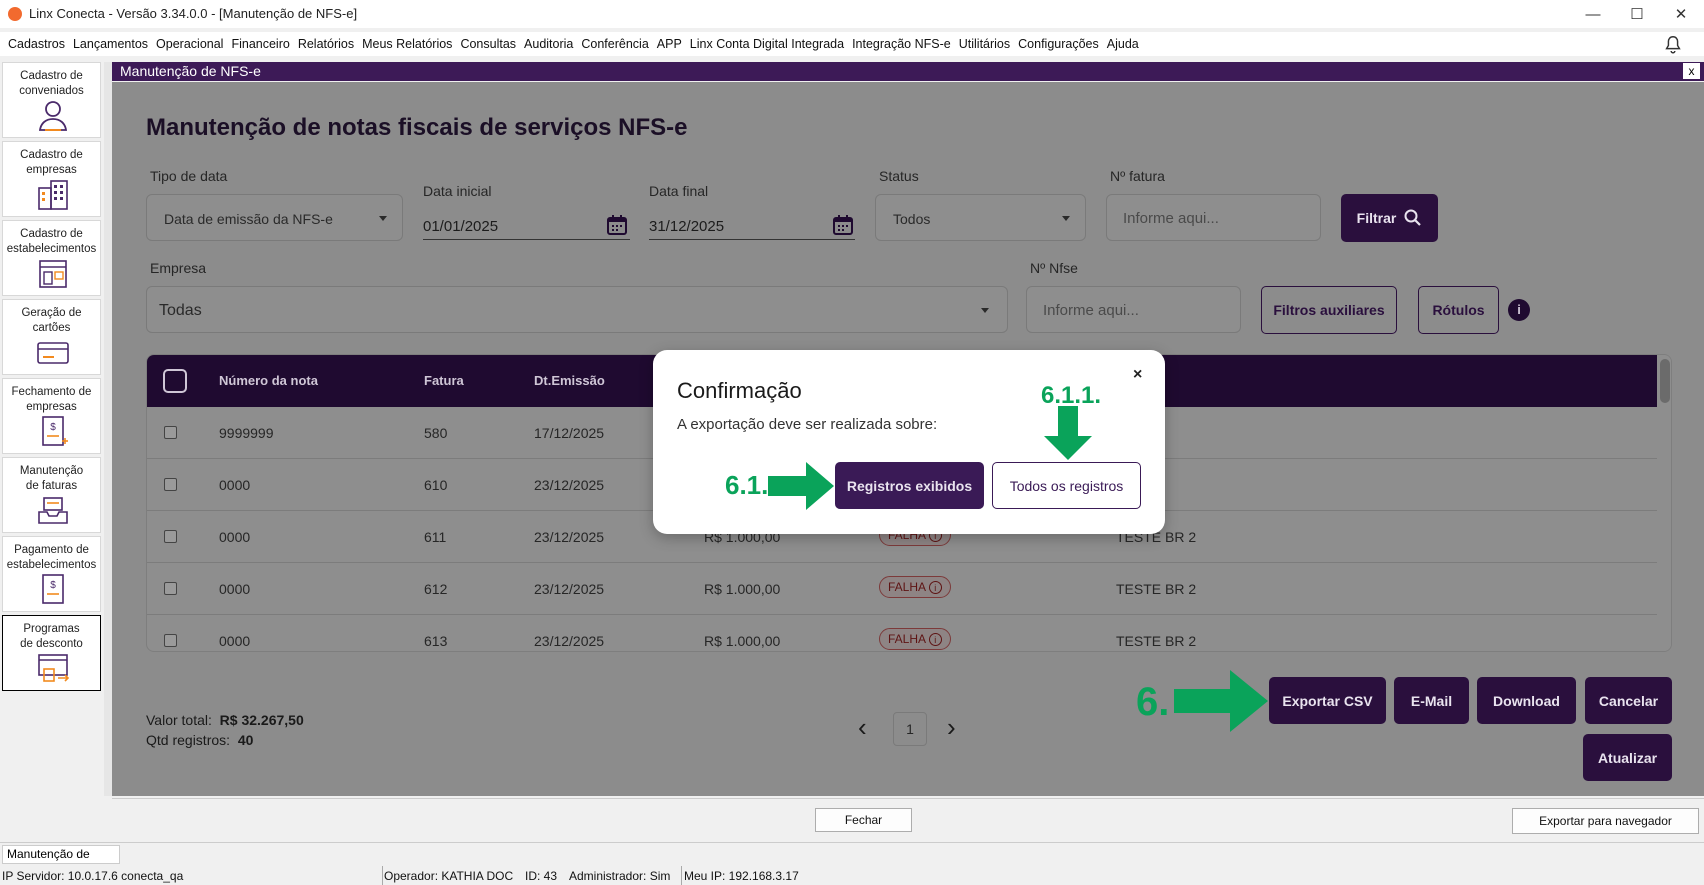 This screenshot has width=1704, height=885. Describe the element at coordinates (55, 431) in the screenshot. I see `invoice-icon: $` at that location.